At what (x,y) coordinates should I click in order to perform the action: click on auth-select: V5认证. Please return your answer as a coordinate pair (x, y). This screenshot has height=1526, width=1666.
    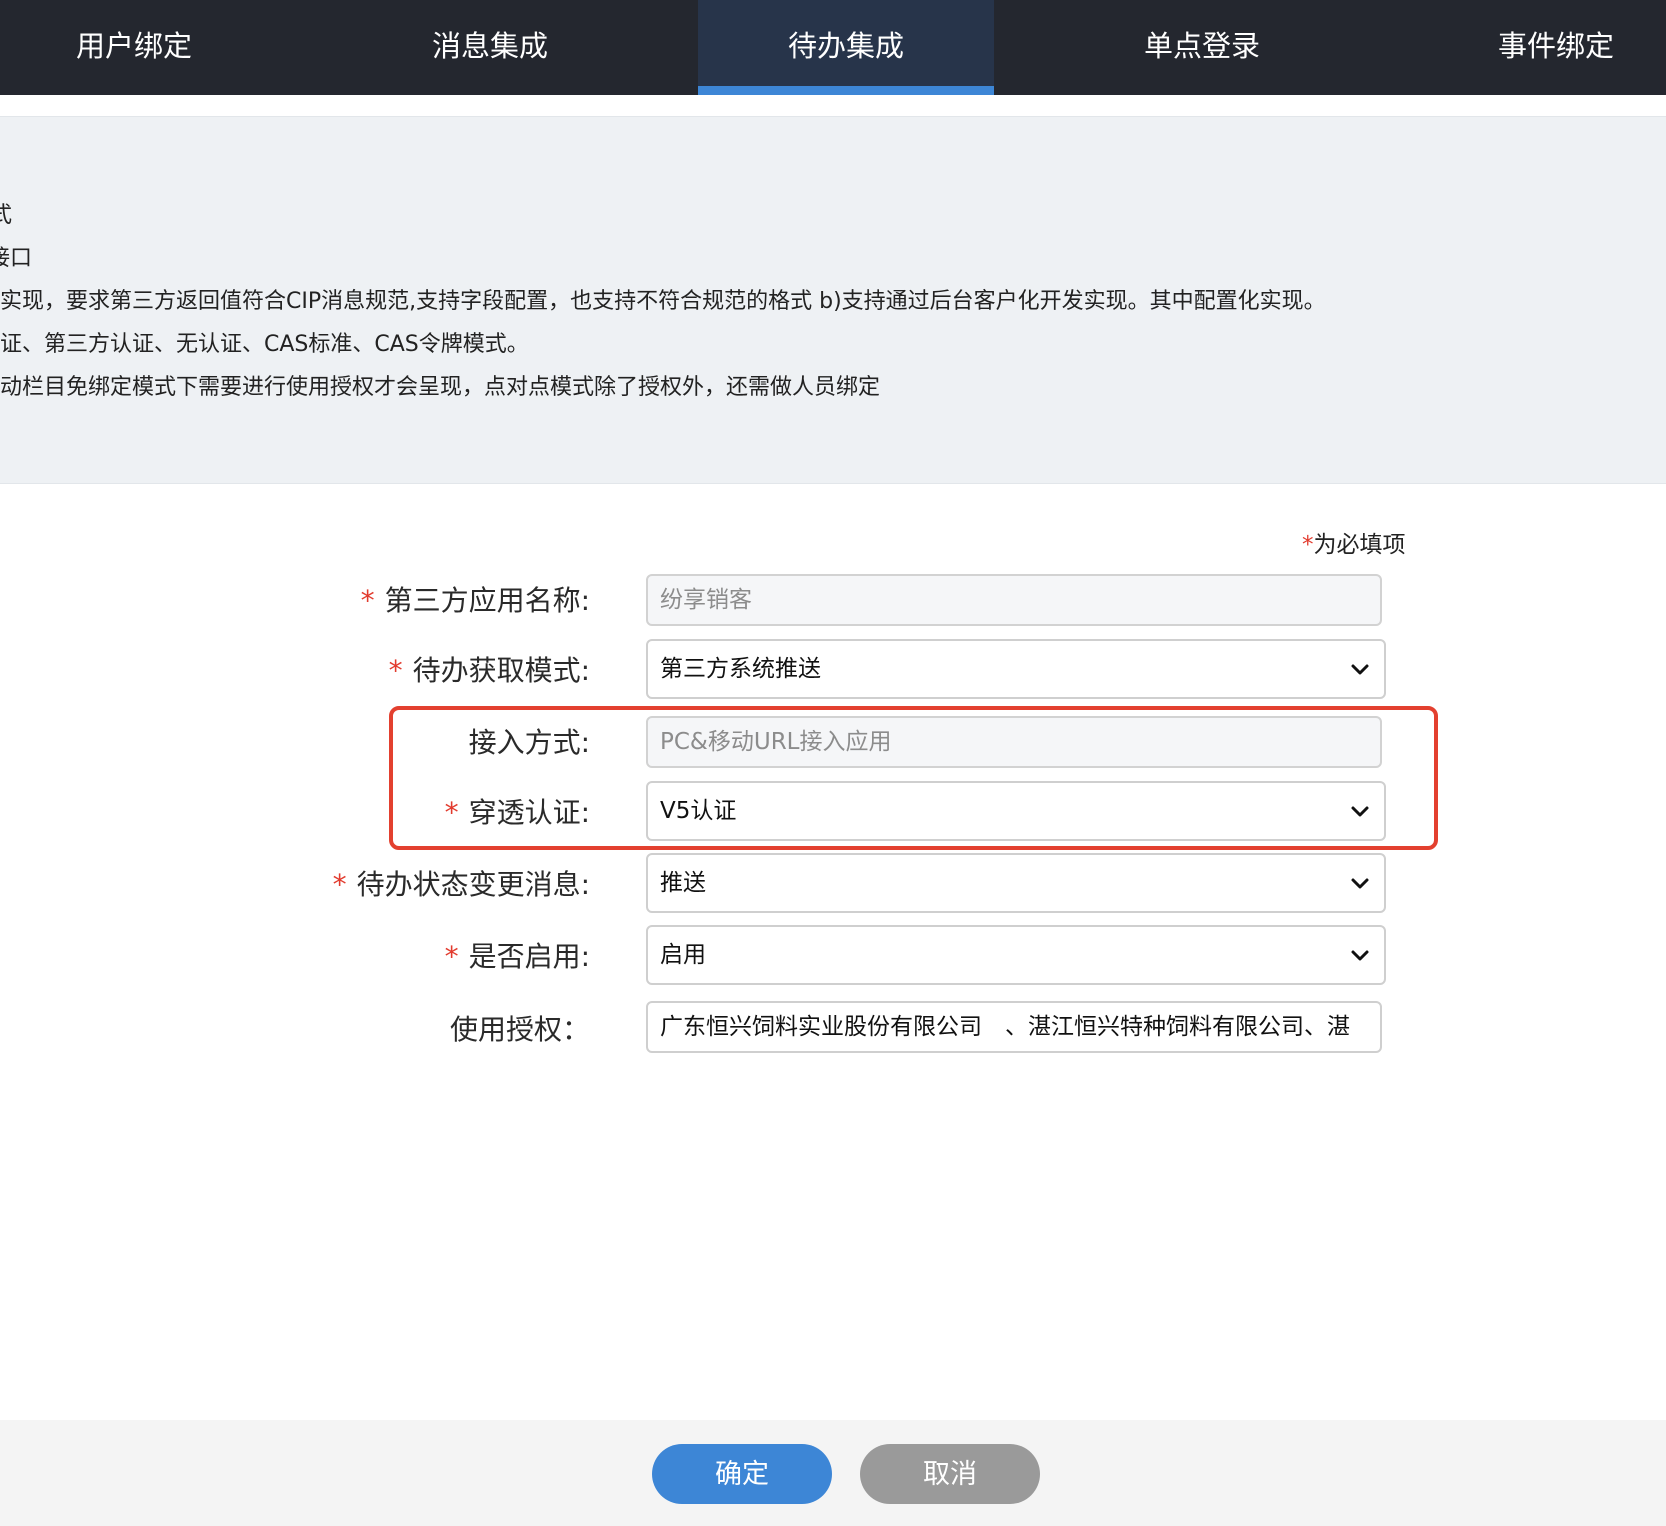
    Looking at the image, I should click on (1016, 811).